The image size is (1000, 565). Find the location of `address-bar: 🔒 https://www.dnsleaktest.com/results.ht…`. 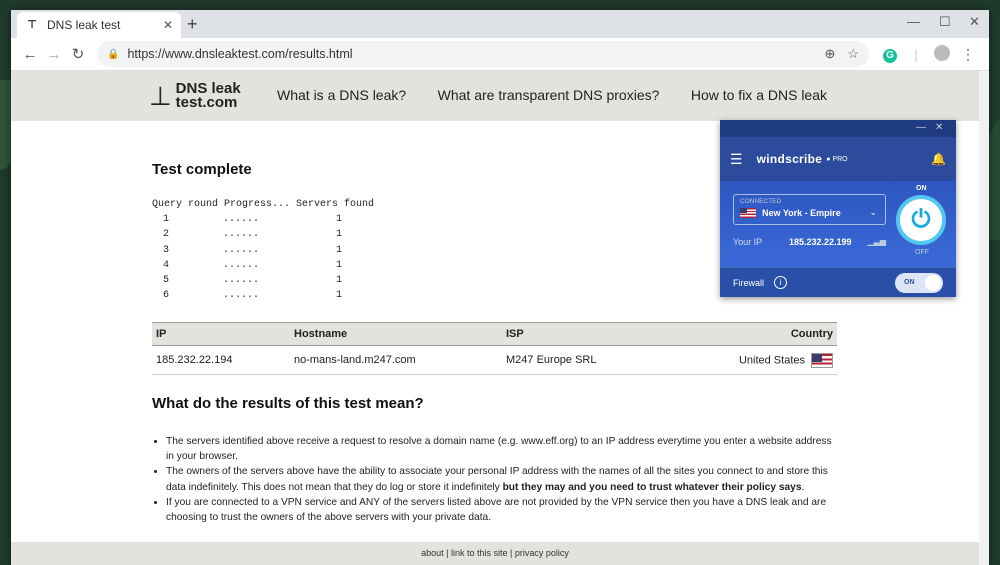

address-bar: 🔒 https://www.dnsleaktest.com/results.ht… is located at coordinates (483, 54).